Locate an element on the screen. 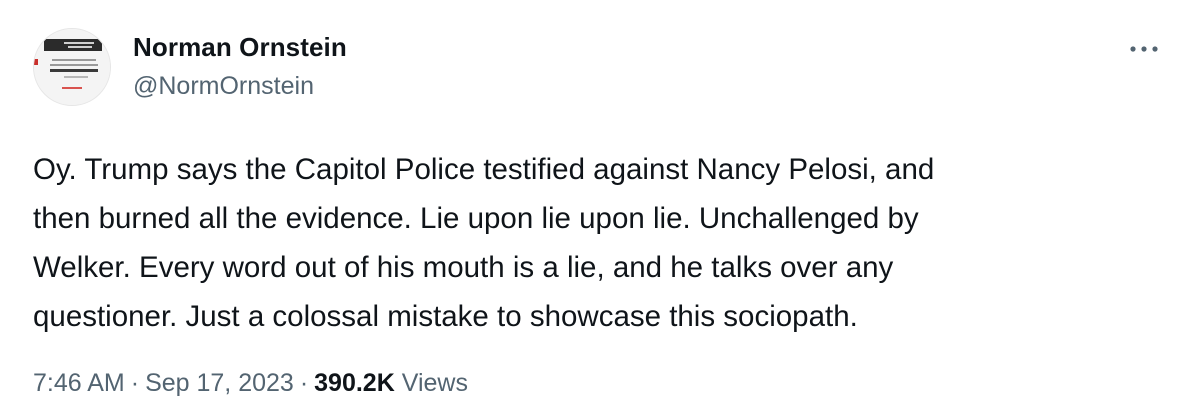 Image resolution: width=1186 pixels, height=410 pixels. views-label: Views is located at coordinates (434, 383).